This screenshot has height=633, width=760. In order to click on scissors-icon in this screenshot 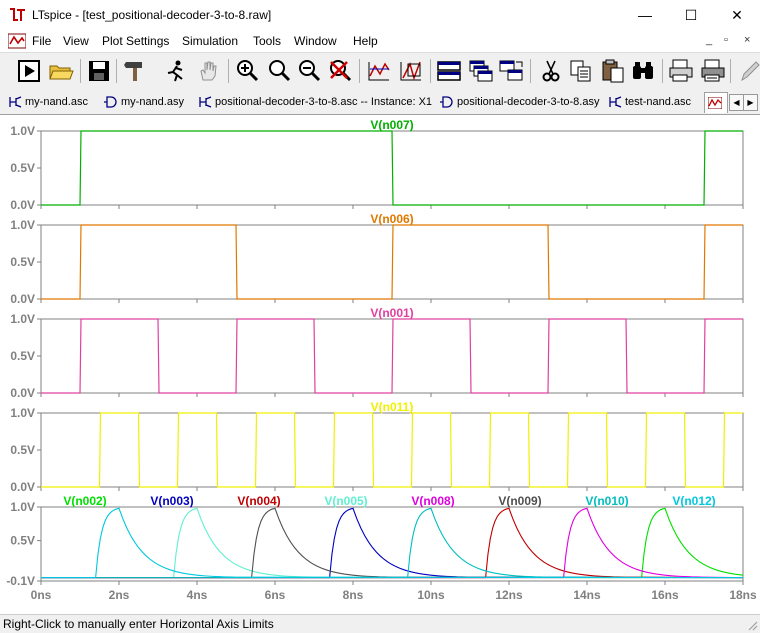, I will do `click(551, 71)`.